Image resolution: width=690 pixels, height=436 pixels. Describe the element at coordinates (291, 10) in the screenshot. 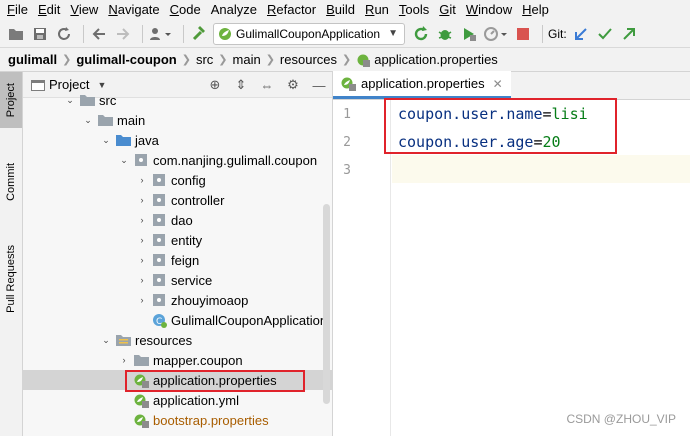

I see `menu-refactor: Refactor` at that location.